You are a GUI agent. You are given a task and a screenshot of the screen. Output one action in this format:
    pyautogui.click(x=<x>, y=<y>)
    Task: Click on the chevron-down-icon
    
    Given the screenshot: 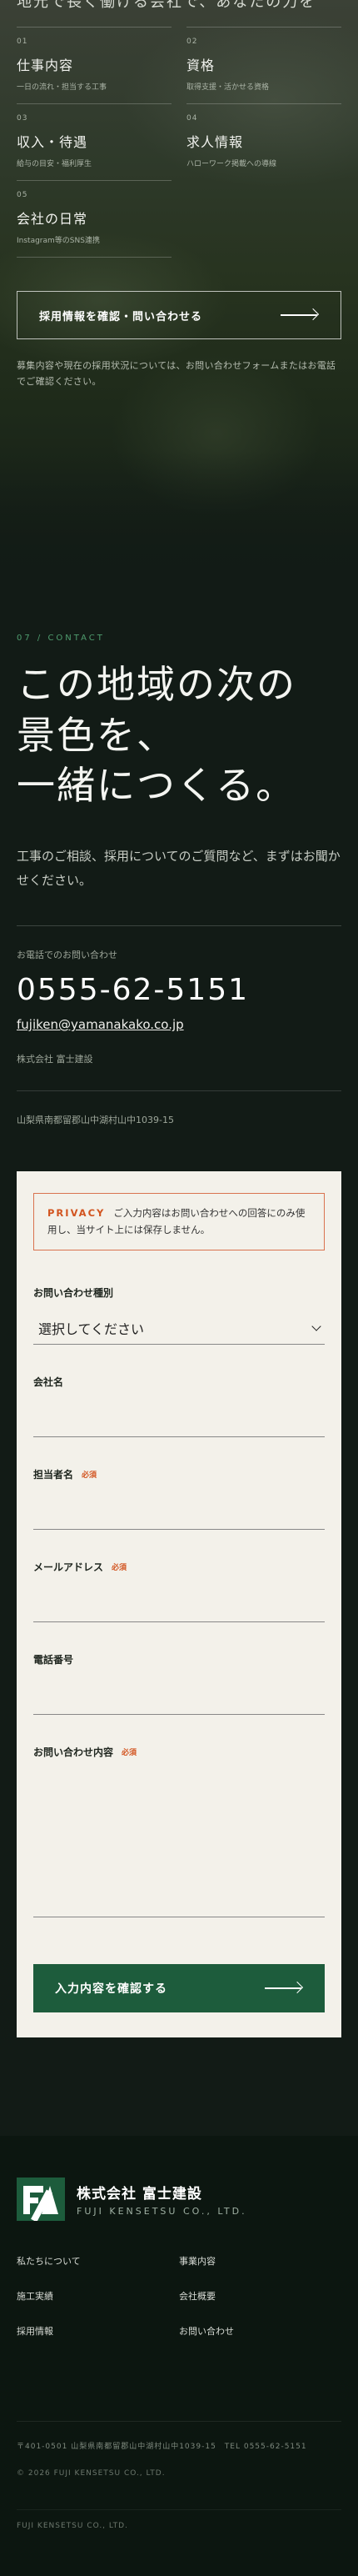 What is the action you would take?
    pyautogui.click(x=316, y=1326)
    